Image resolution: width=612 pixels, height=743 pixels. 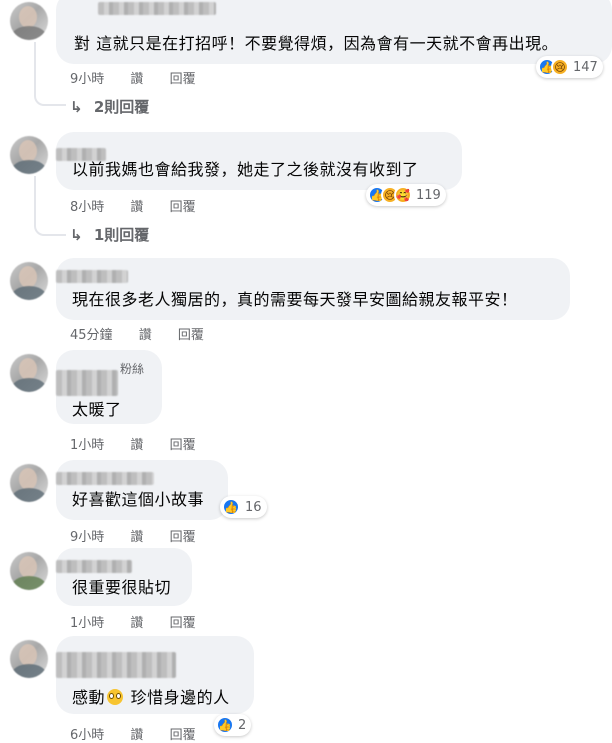 I want to click on comment-meta: 8小時 讚 回覆, so click(x=144, y=205).